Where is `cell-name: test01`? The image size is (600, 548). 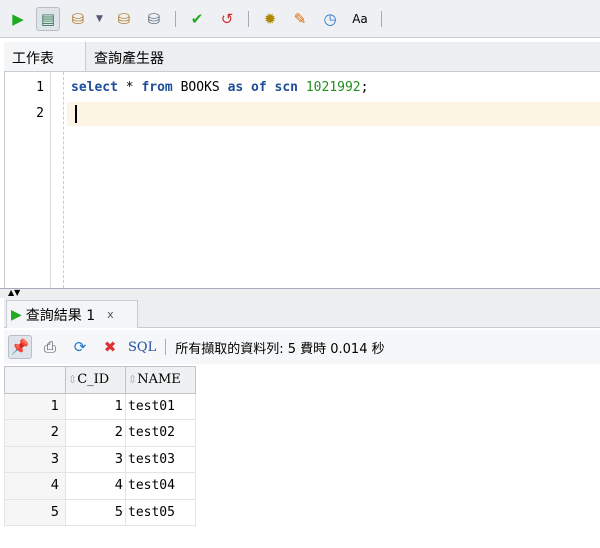 cell-name: test01 is located at coordinates (160, 406).